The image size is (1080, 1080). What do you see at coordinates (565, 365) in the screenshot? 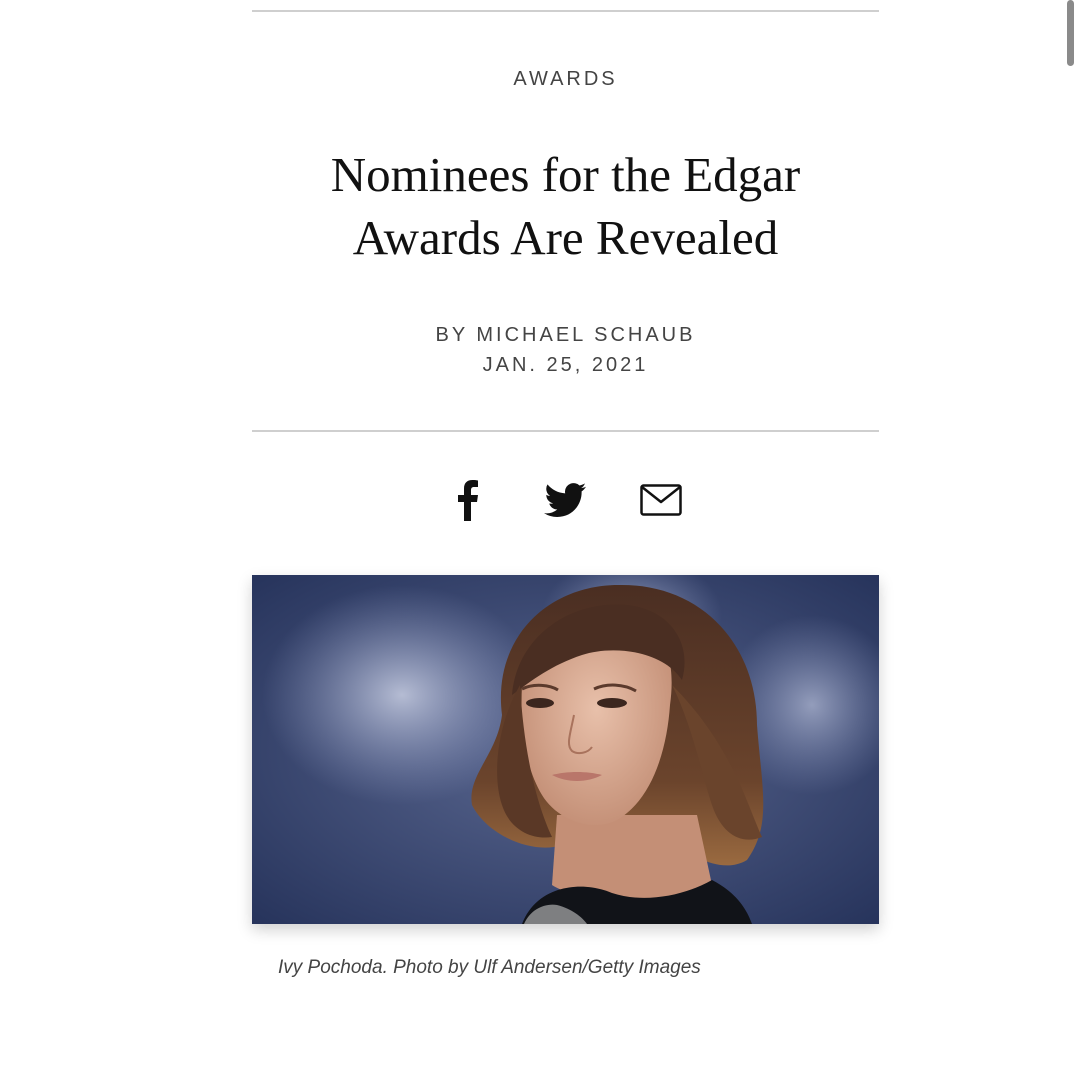
I see `publish-date: JAN. 25, 2021` at bounding box center [565, 365].